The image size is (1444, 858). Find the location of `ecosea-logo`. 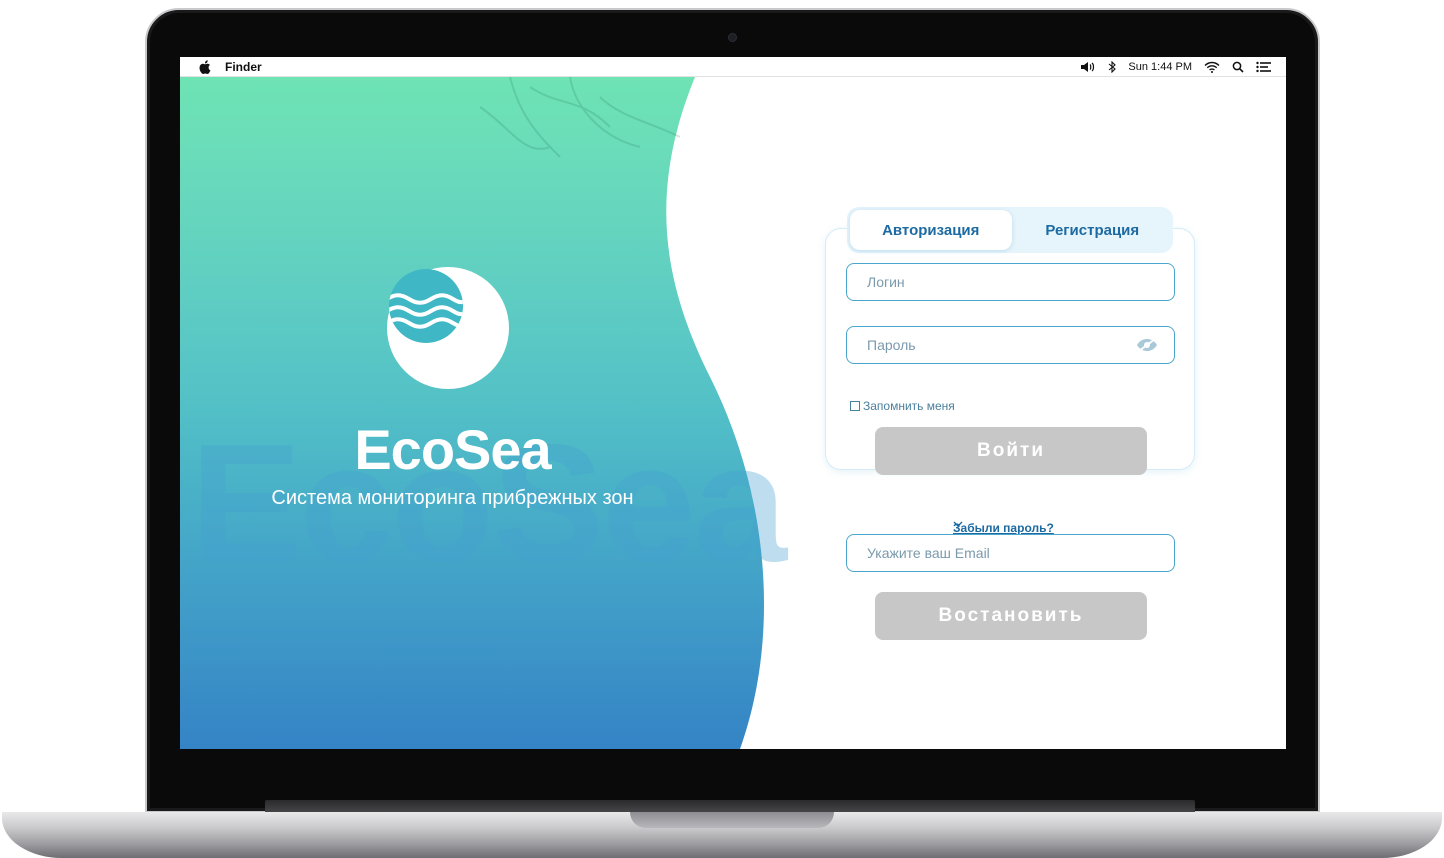

ecosea-logo is located at coordinates (448, 328).